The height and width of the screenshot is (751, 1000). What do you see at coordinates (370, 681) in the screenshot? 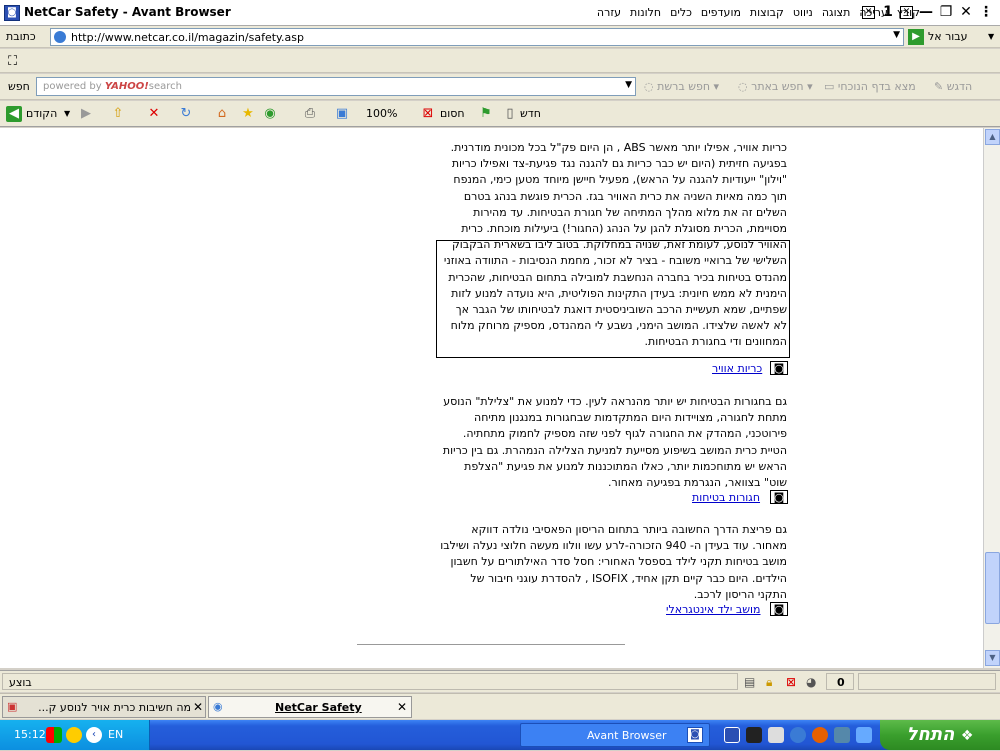
I see `status-text-cell: בוצע` at bounding box center [370, 681].